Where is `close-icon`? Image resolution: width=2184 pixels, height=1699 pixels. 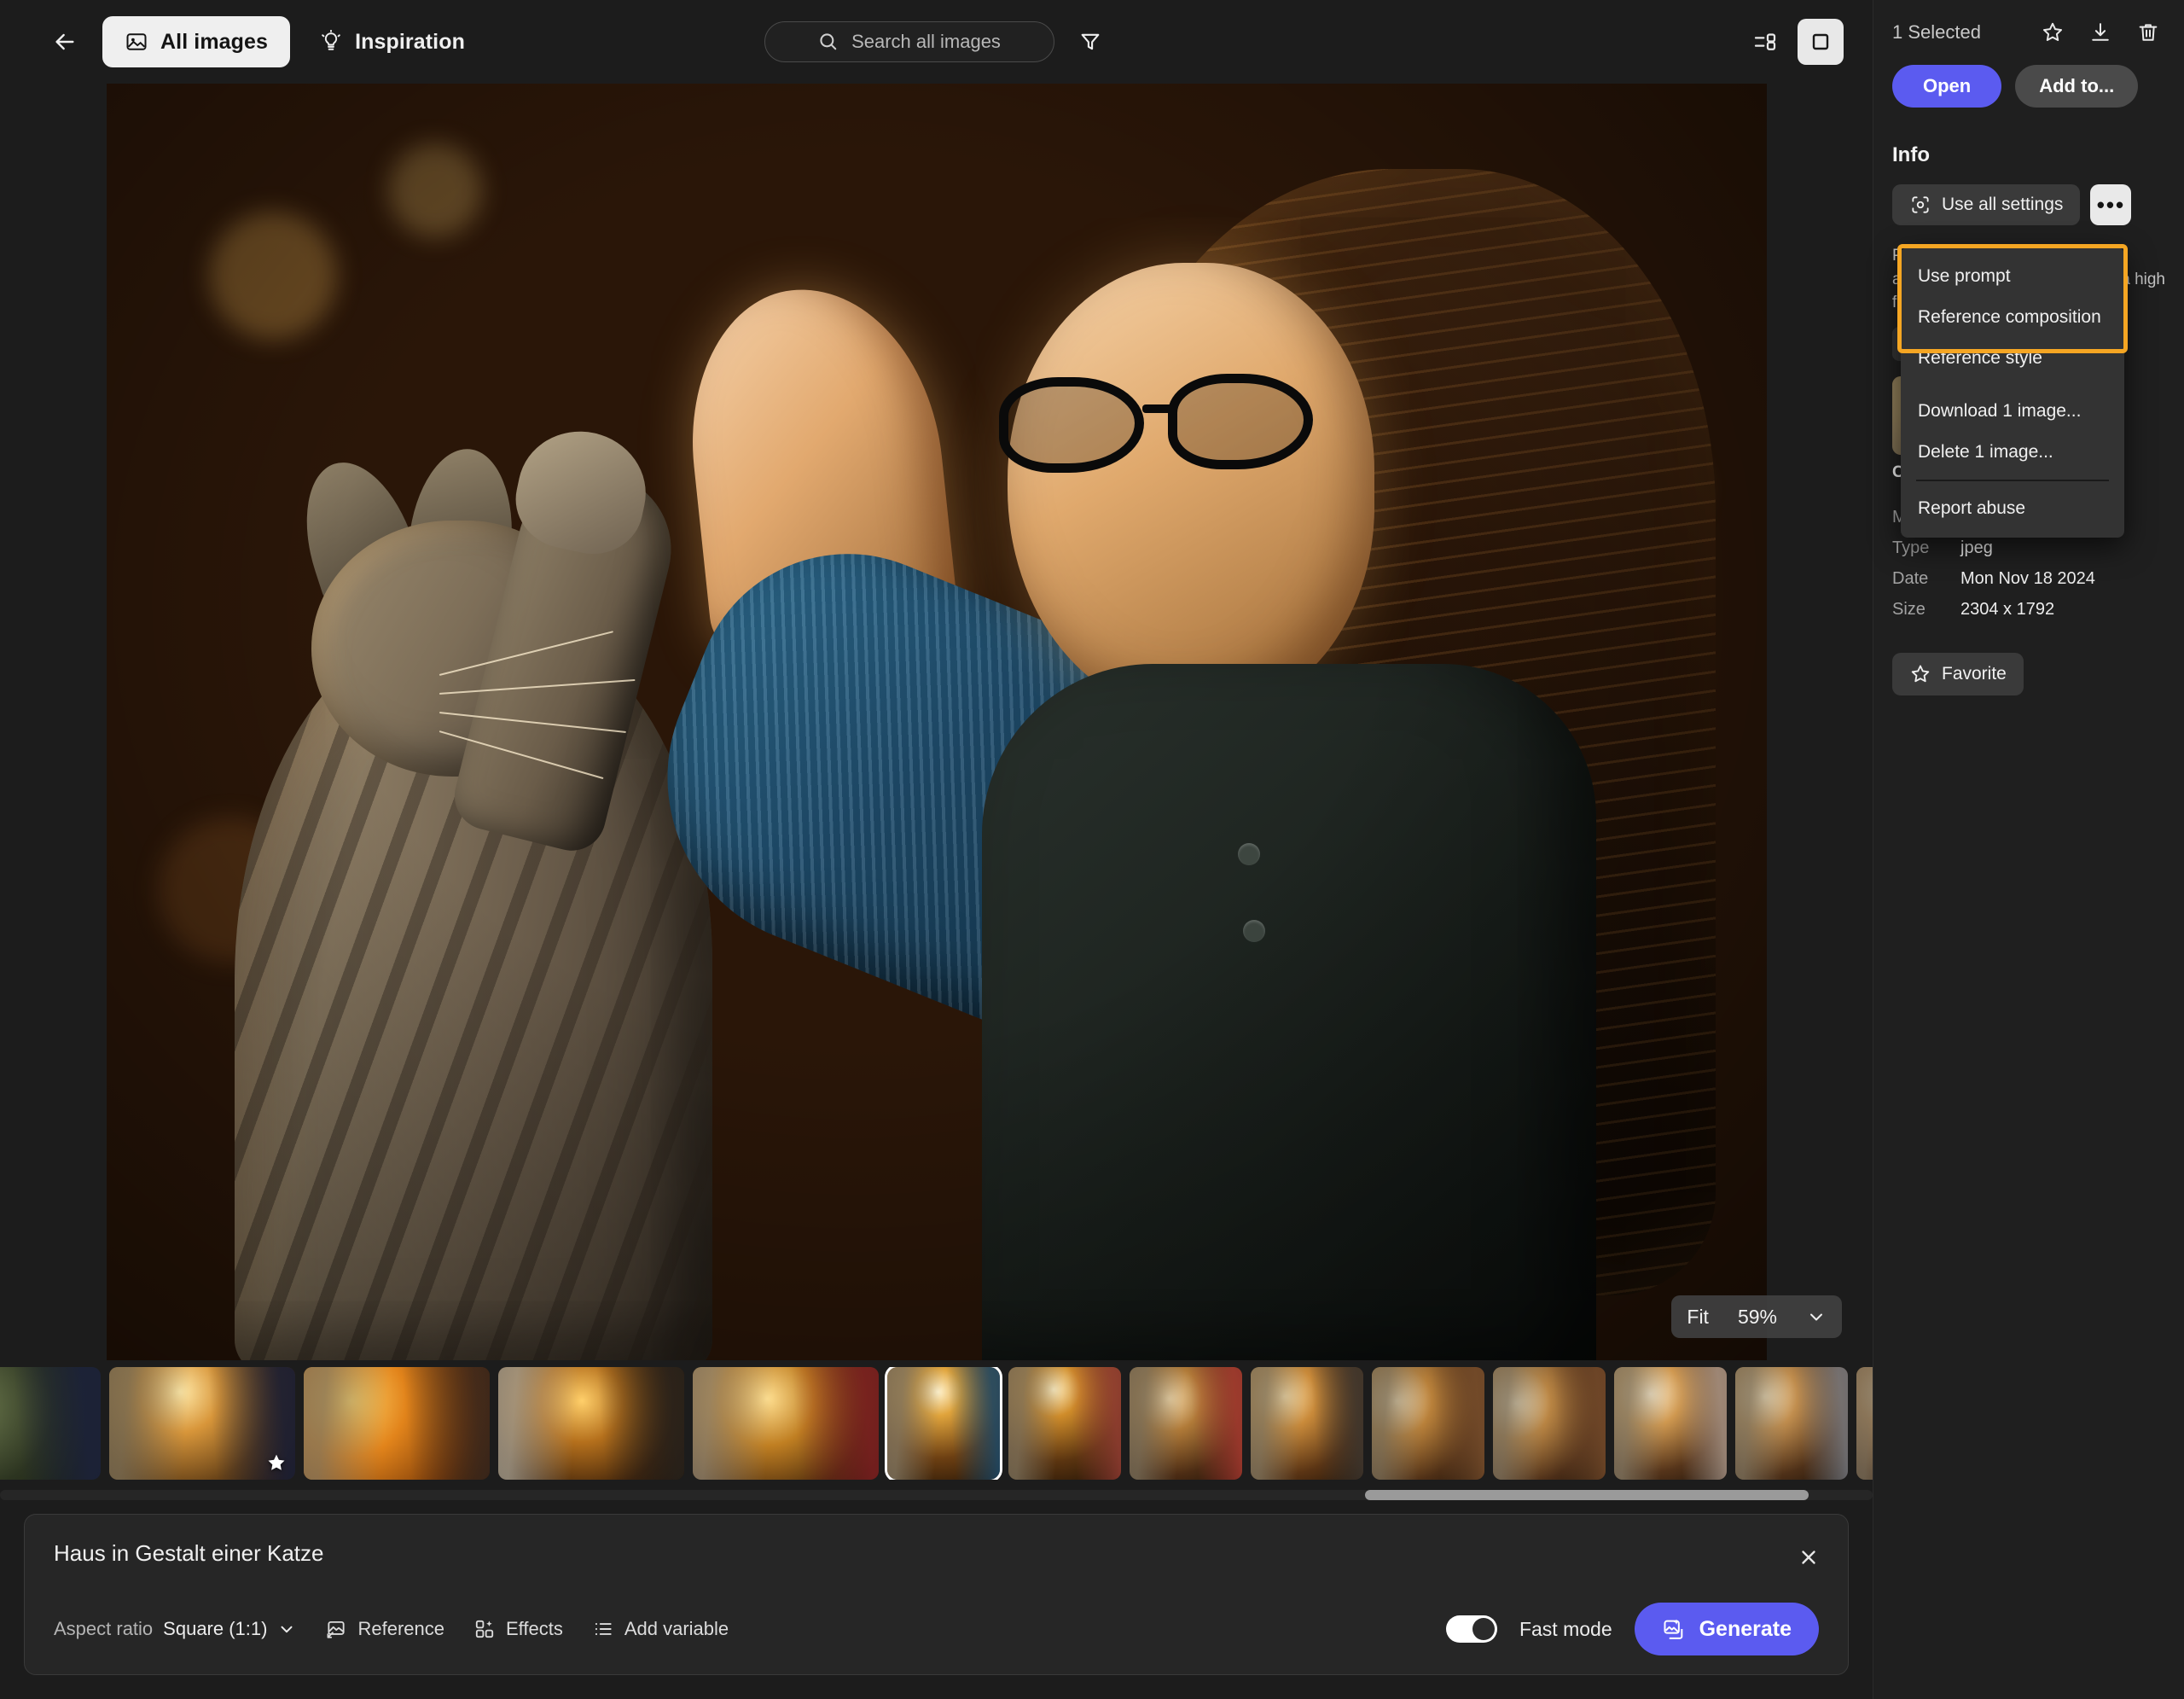 close-icon is located at coordinates (1809, 1558).